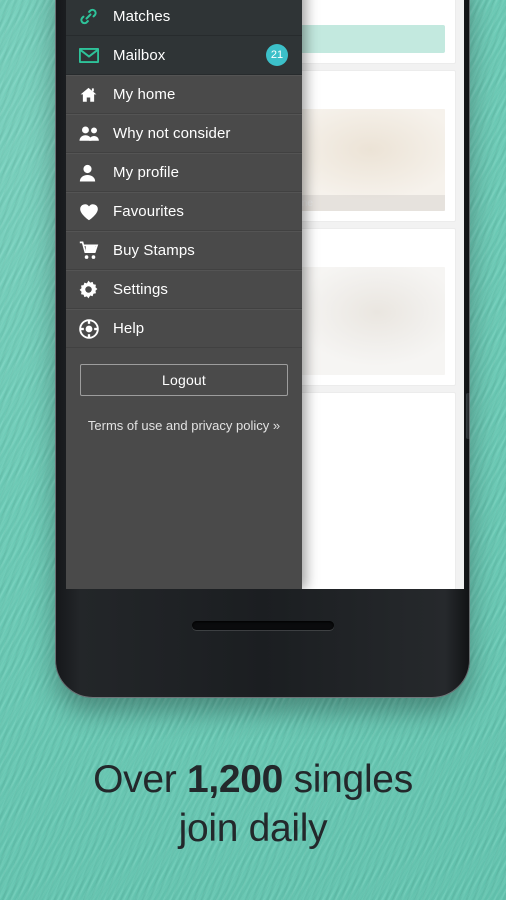 The image size is (506, 900). What do you see at coordinates (94, 55) in the screenshot?
I see `envelope-icon` at bounding box center [94, 55].